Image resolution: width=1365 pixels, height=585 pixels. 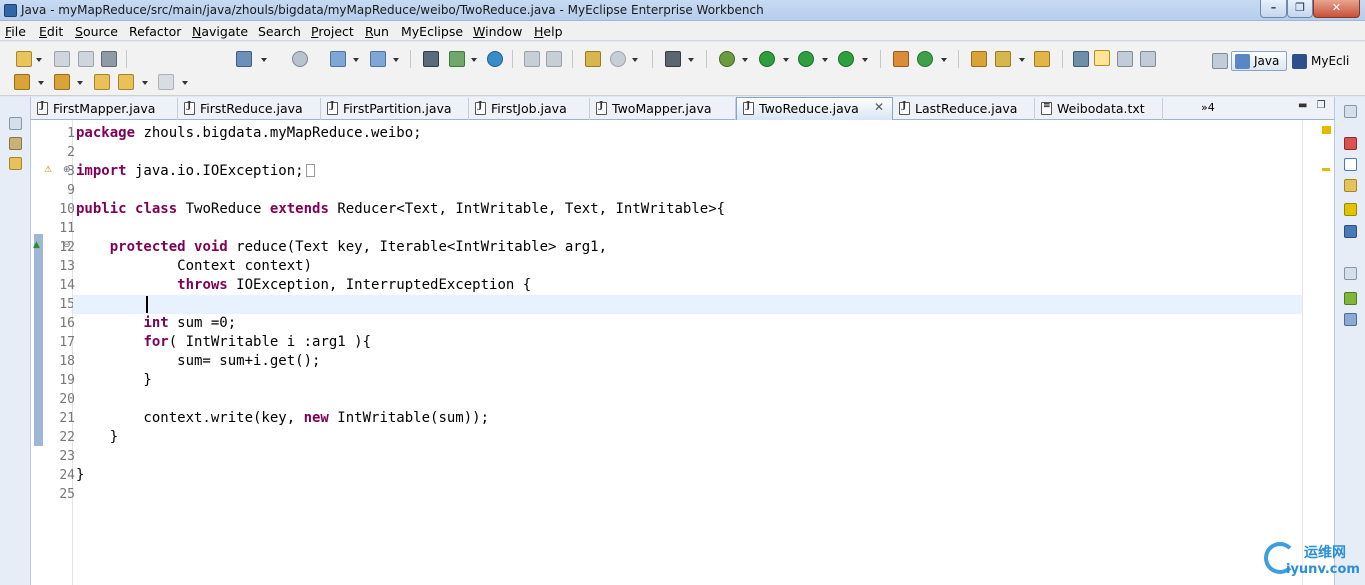 I want to click on tab-firstreduce-java: FirstReduce.java, so click(x=249, y=109).